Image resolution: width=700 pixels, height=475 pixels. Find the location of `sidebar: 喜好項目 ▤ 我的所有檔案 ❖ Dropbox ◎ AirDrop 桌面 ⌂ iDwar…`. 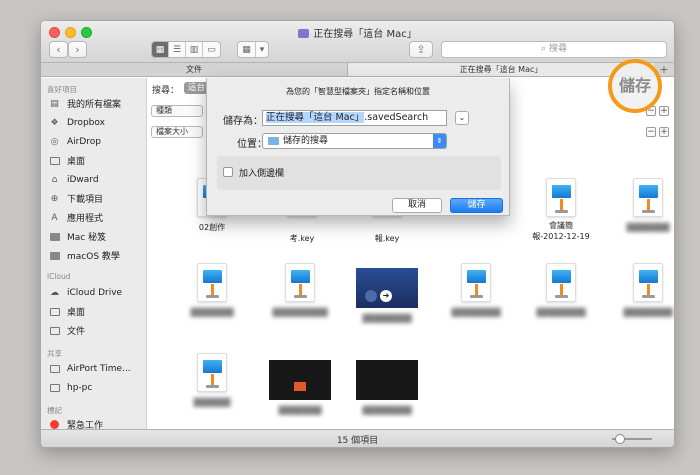

sidebar: 喜好項目 ▤ 我的所有檔案 ❖ Dropbox ◎ AirDrop 桌面 ⌂ iDwar… is located at coordinates (94, 254).